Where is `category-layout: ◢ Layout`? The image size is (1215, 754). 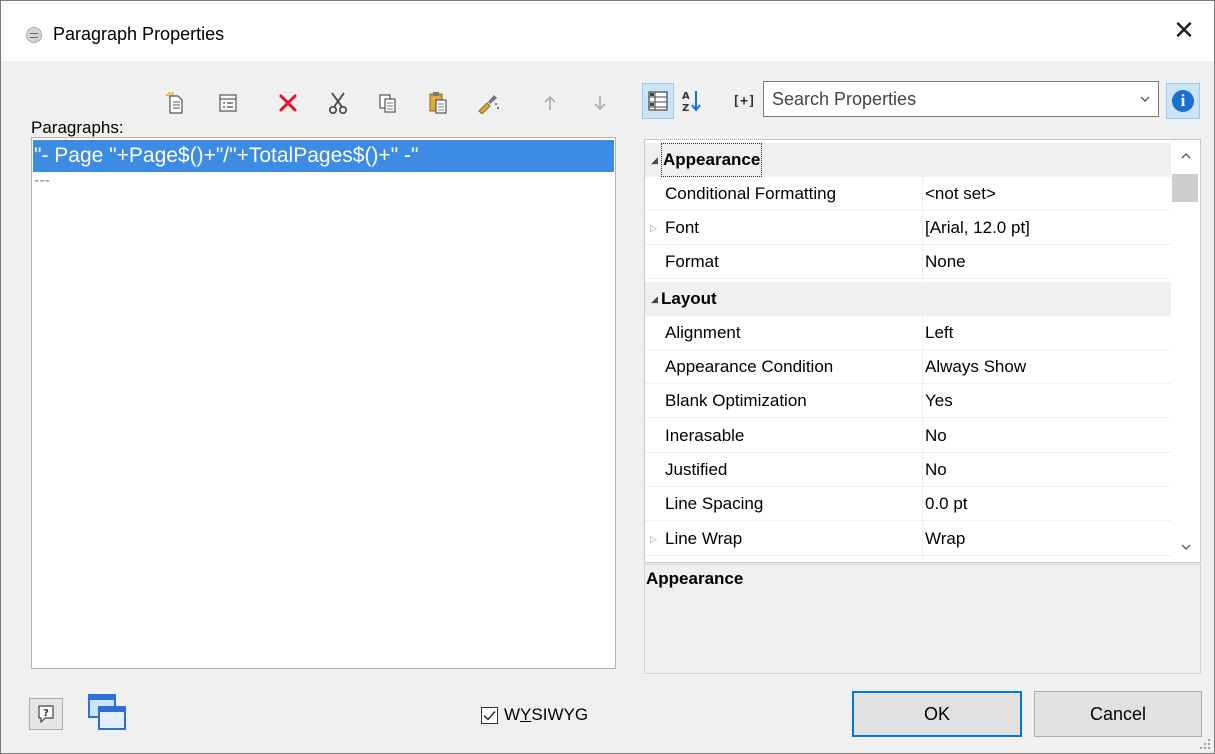
category-layout: ◢ Layout is located at coordinates (908, 299).